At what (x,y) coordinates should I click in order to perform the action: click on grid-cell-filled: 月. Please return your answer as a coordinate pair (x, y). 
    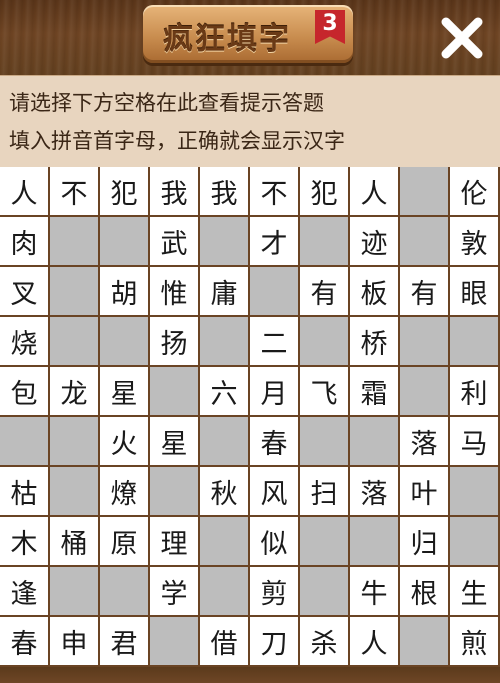
    Looking at the image, I should click on (275, 392).